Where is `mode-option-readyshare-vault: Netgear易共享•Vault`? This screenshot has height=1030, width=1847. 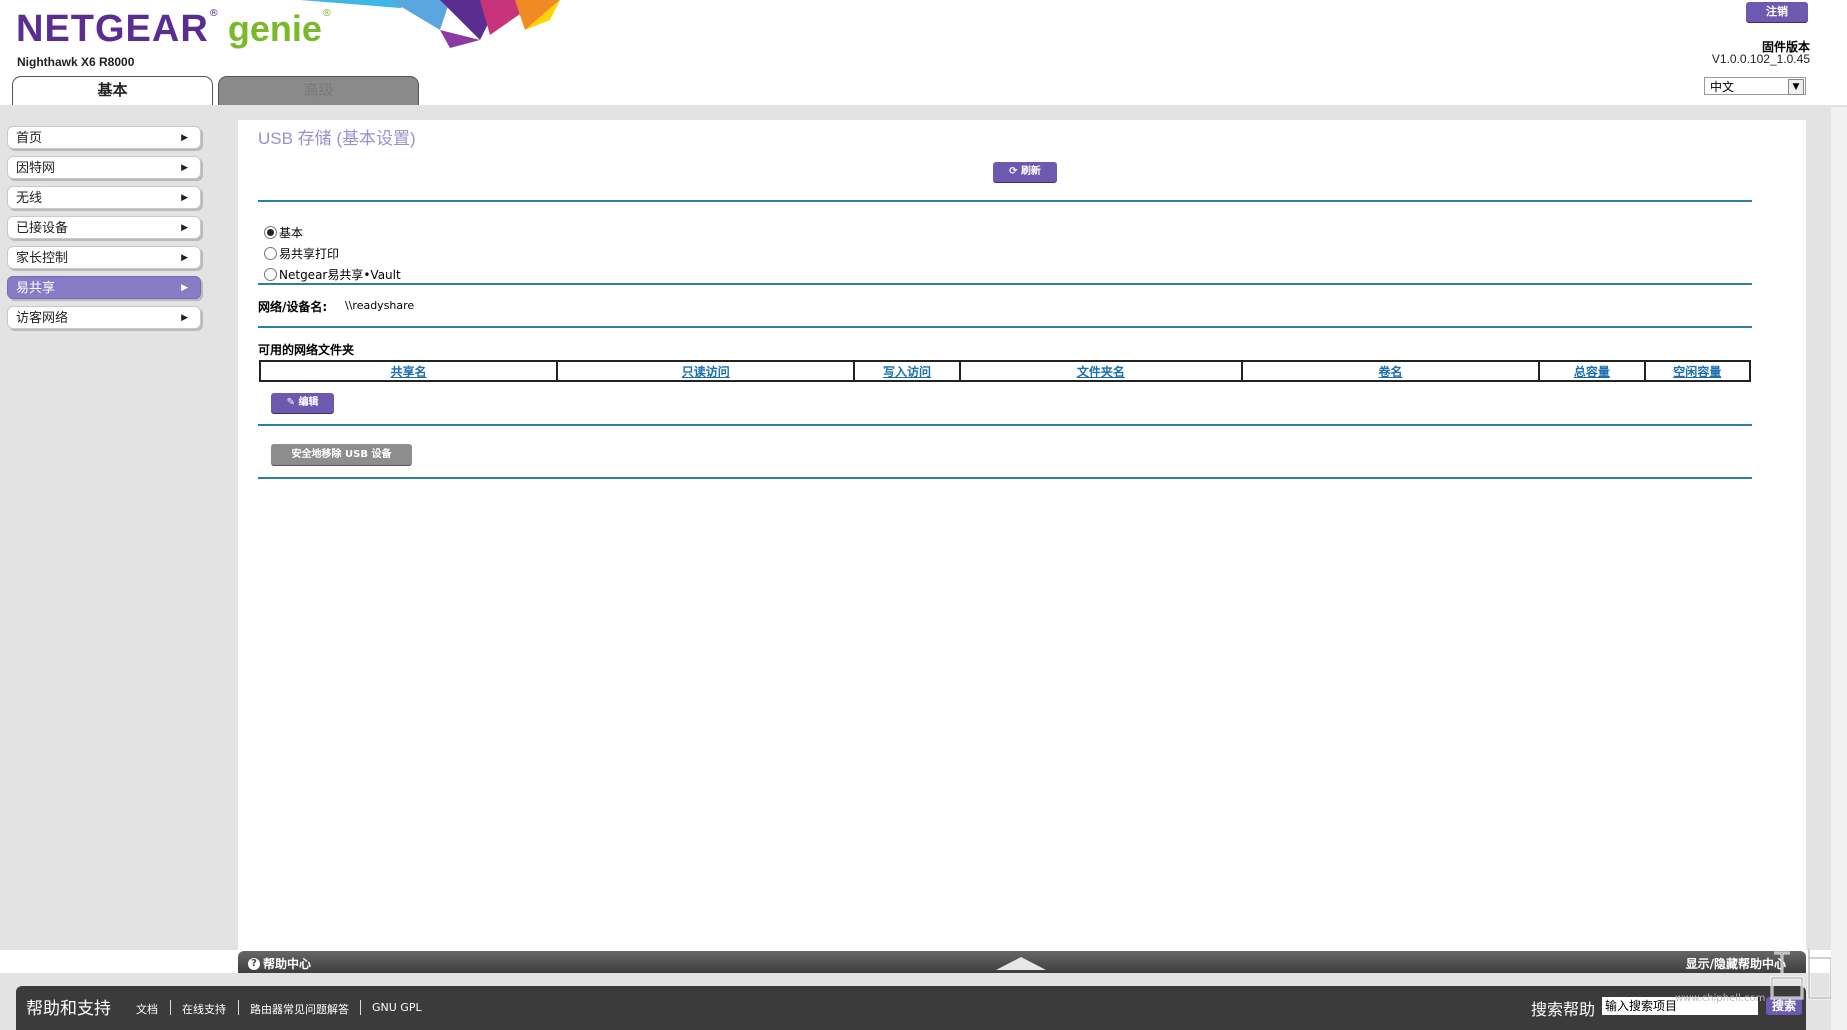
mode-option-readyshare-vault: Netgear易共享•Vault is located at coordinates (332, 274).